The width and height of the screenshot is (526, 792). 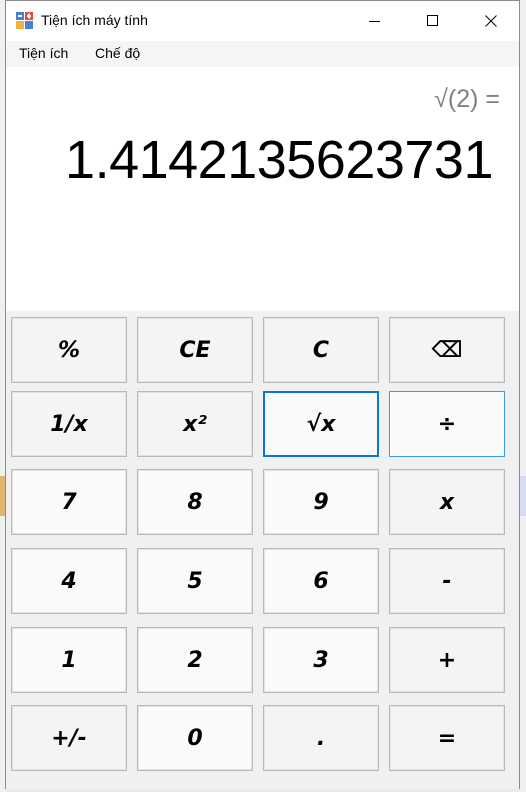 I want to click on maximize-button, so click(x=433, y=21).